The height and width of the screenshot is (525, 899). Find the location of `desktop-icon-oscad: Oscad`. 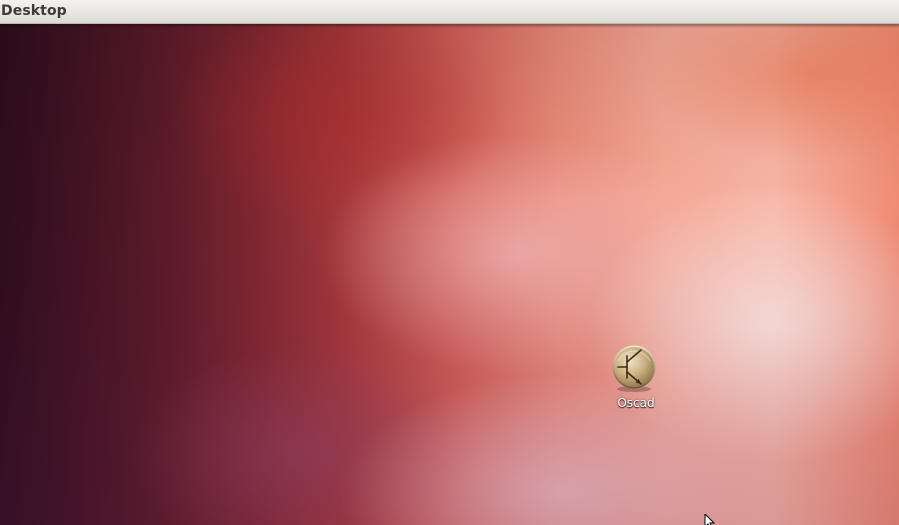

desktop-icon-oscad: Oscad is located at coordinates (636, 380).